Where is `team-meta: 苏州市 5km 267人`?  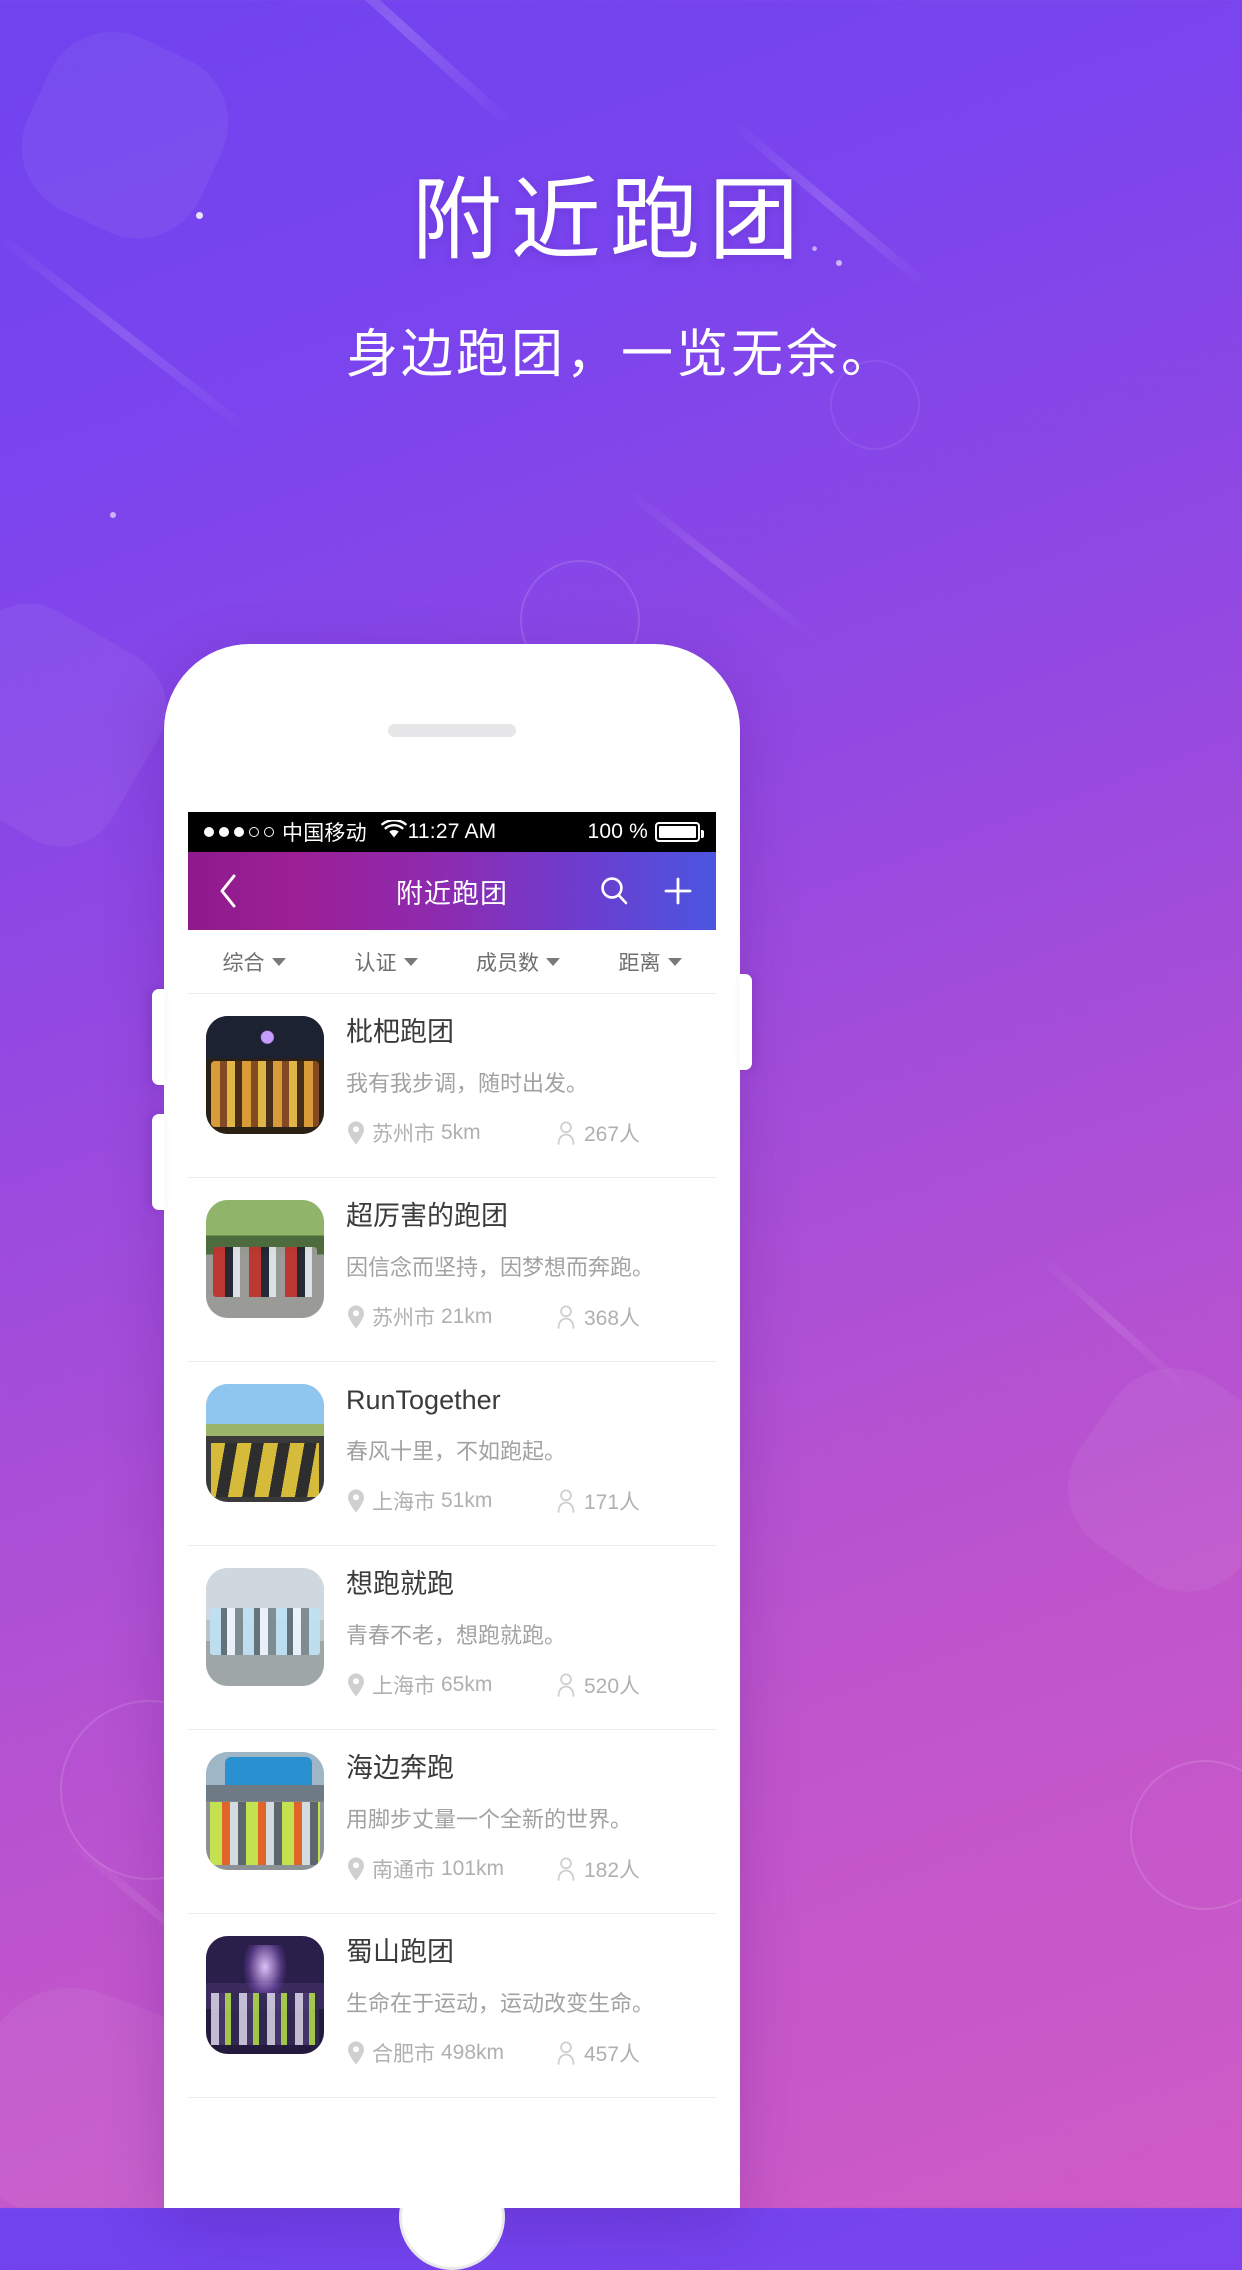
team-meta: 苏州市 5km 267人 is located at coordinates (523, 1133).